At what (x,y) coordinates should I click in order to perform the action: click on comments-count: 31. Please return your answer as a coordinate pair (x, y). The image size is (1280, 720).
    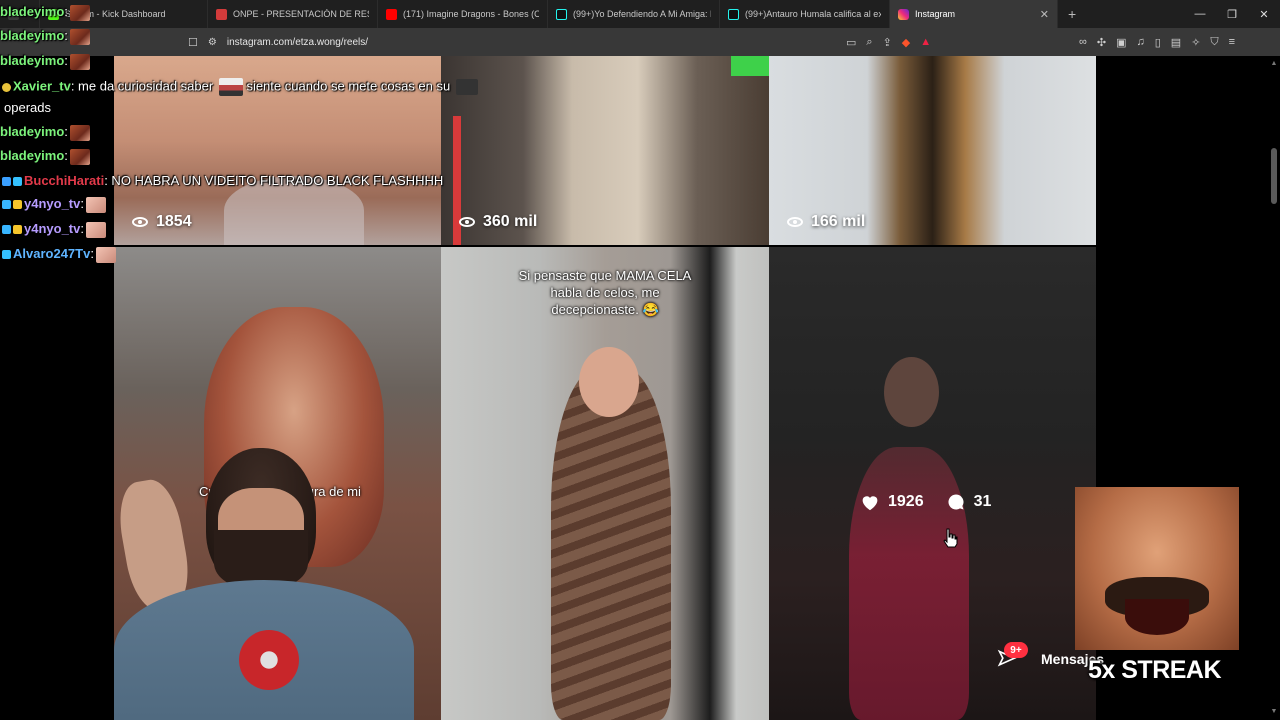
    Looking at the image, I should click on (982, 501).